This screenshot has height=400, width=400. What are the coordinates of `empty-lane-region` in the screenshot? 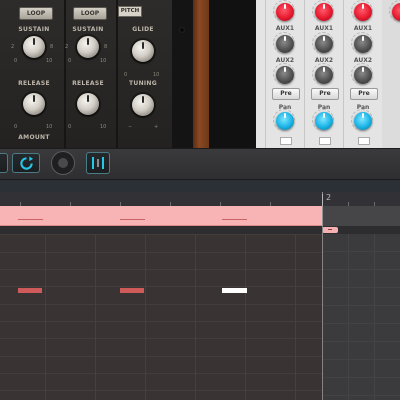 It's located at (361, 216).